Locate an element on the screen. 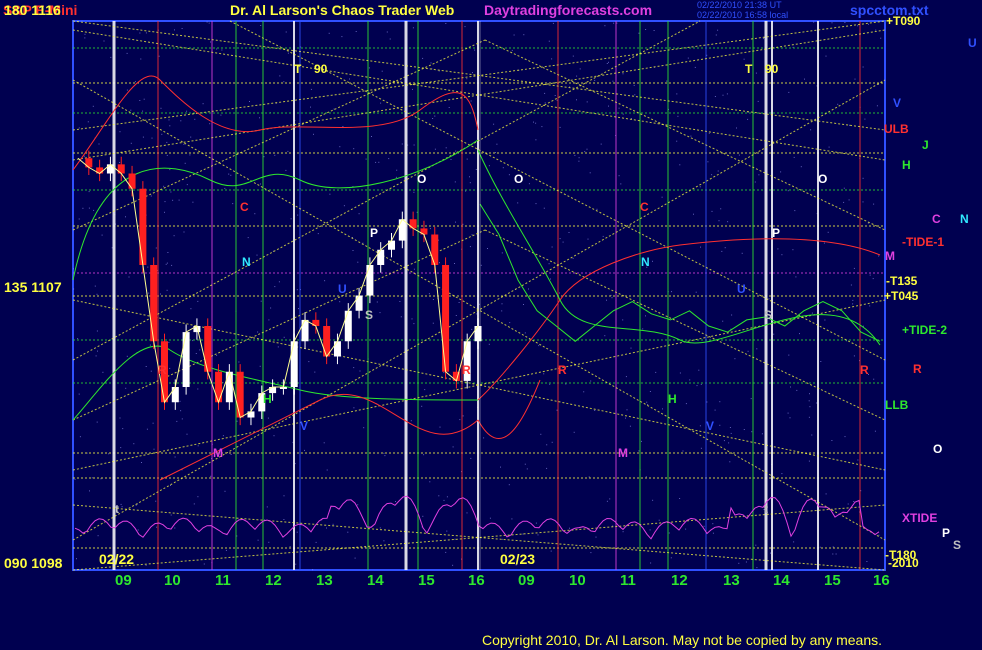 The width and height of the screenshot is (982, 650). chart-label: C is located at coordinates (244, 207).